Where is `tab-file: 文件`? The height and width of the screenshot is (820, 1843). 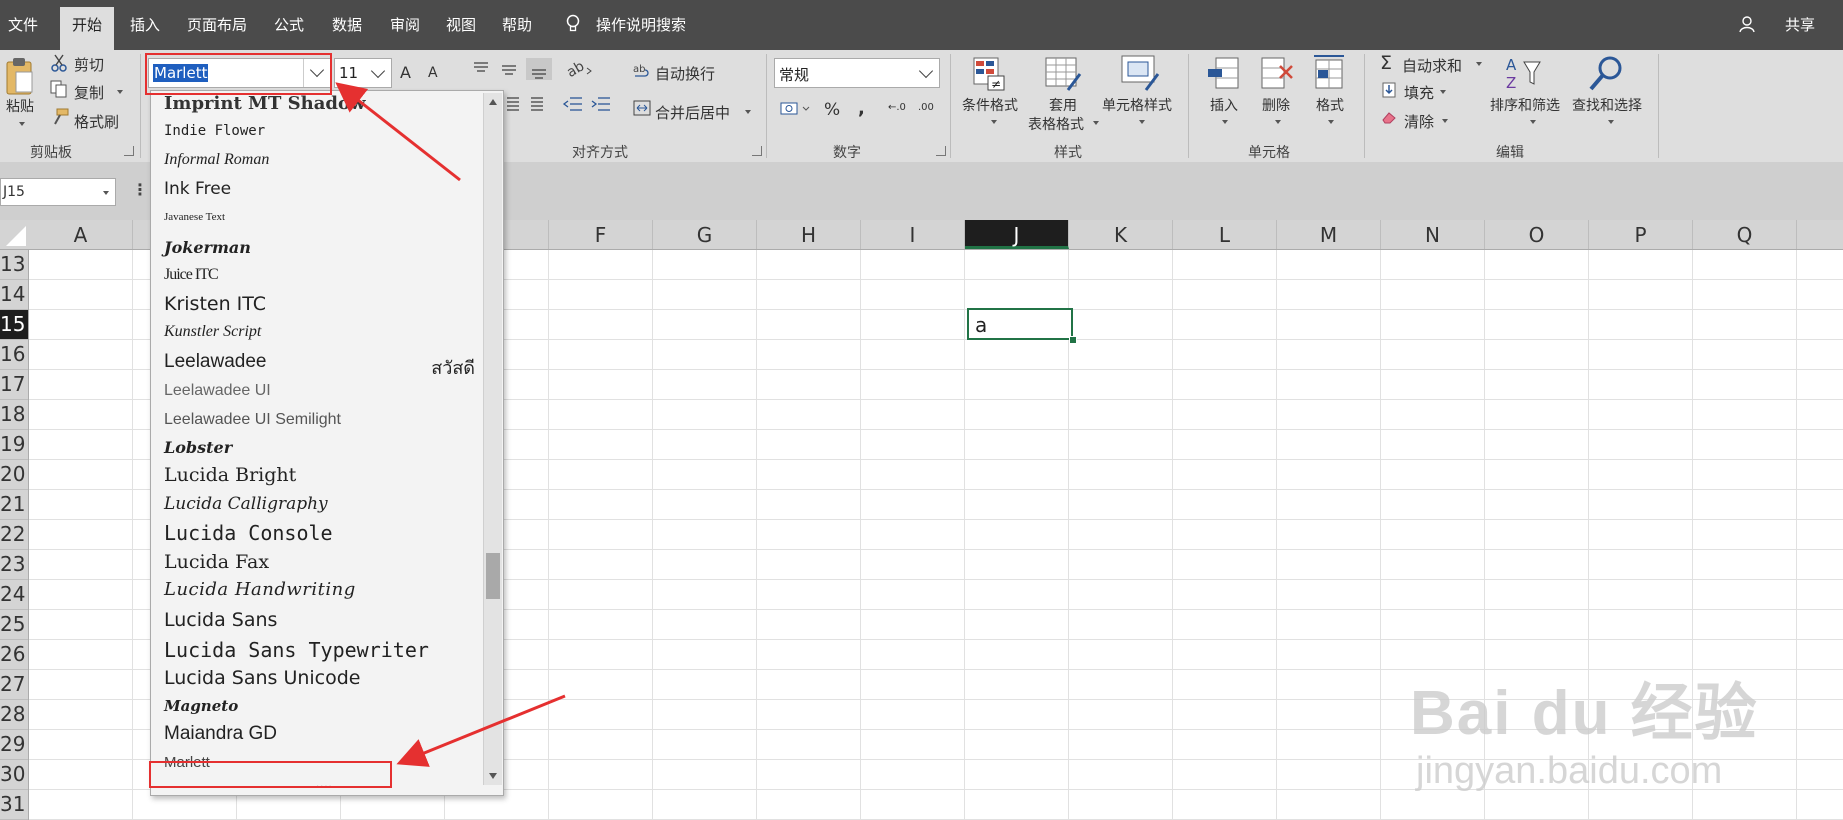 tab-file: 文件 is located at coordinates (23, 24).